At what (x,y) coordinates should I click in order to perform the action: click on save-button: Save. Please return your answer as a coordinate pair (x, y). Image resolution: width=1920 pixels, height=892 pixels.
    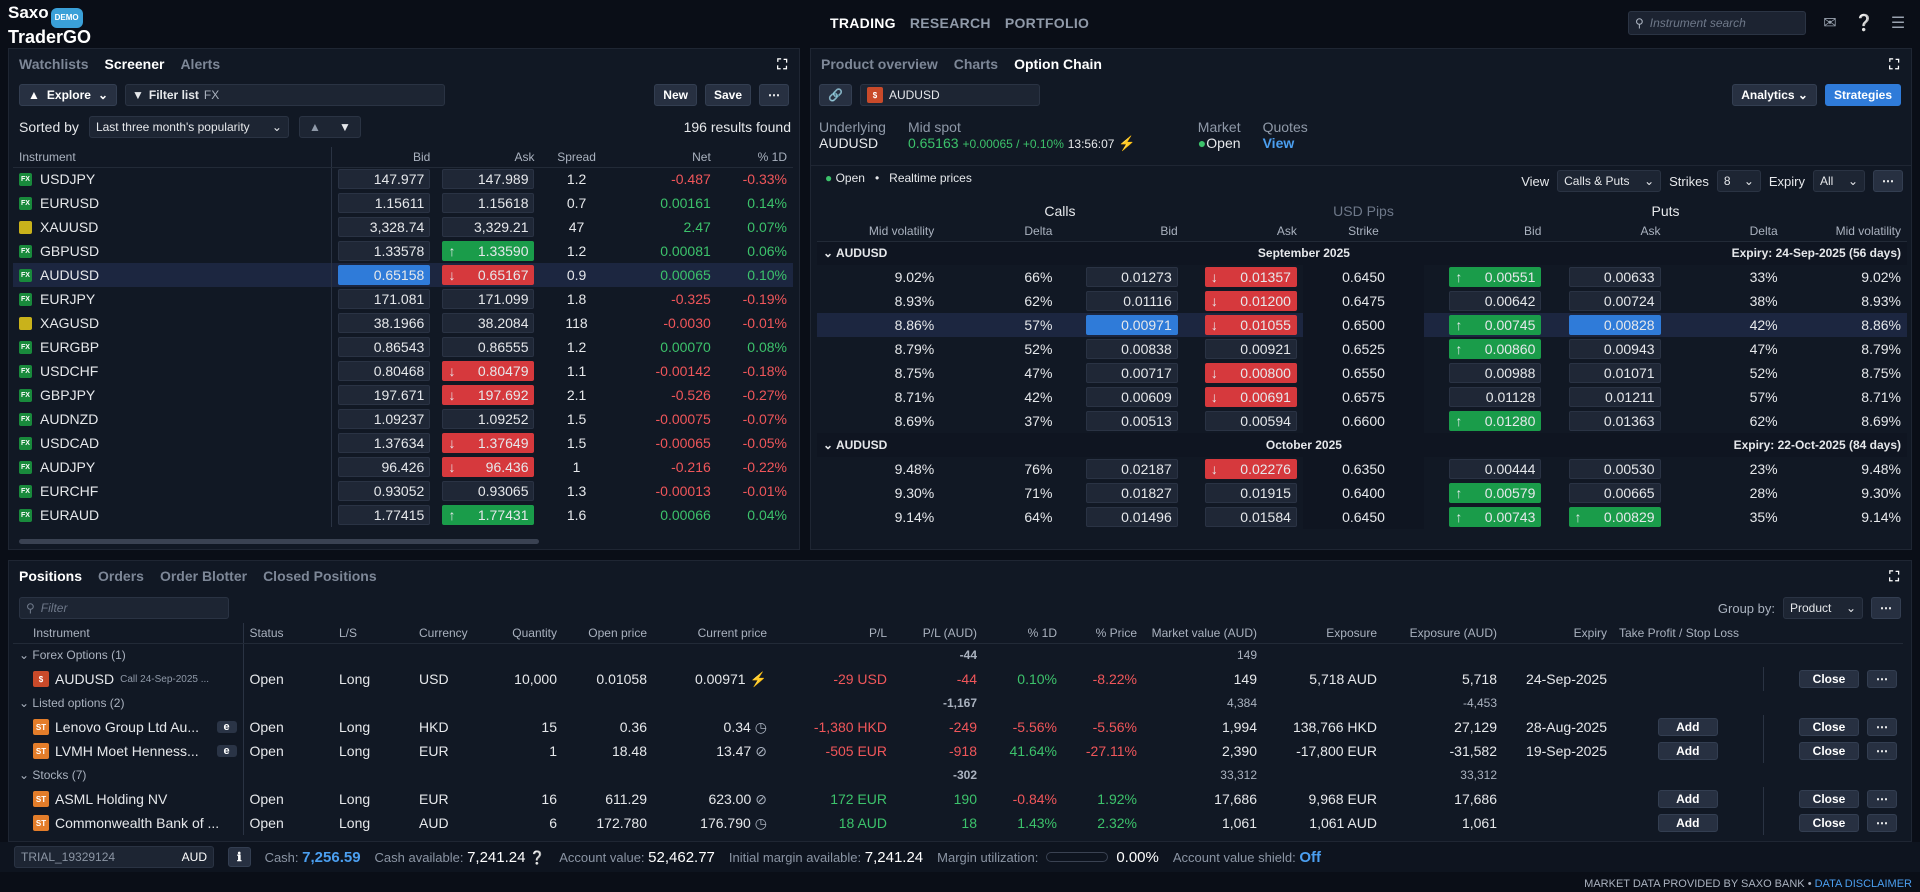
    Looking at the image, I should click on (727, 95).